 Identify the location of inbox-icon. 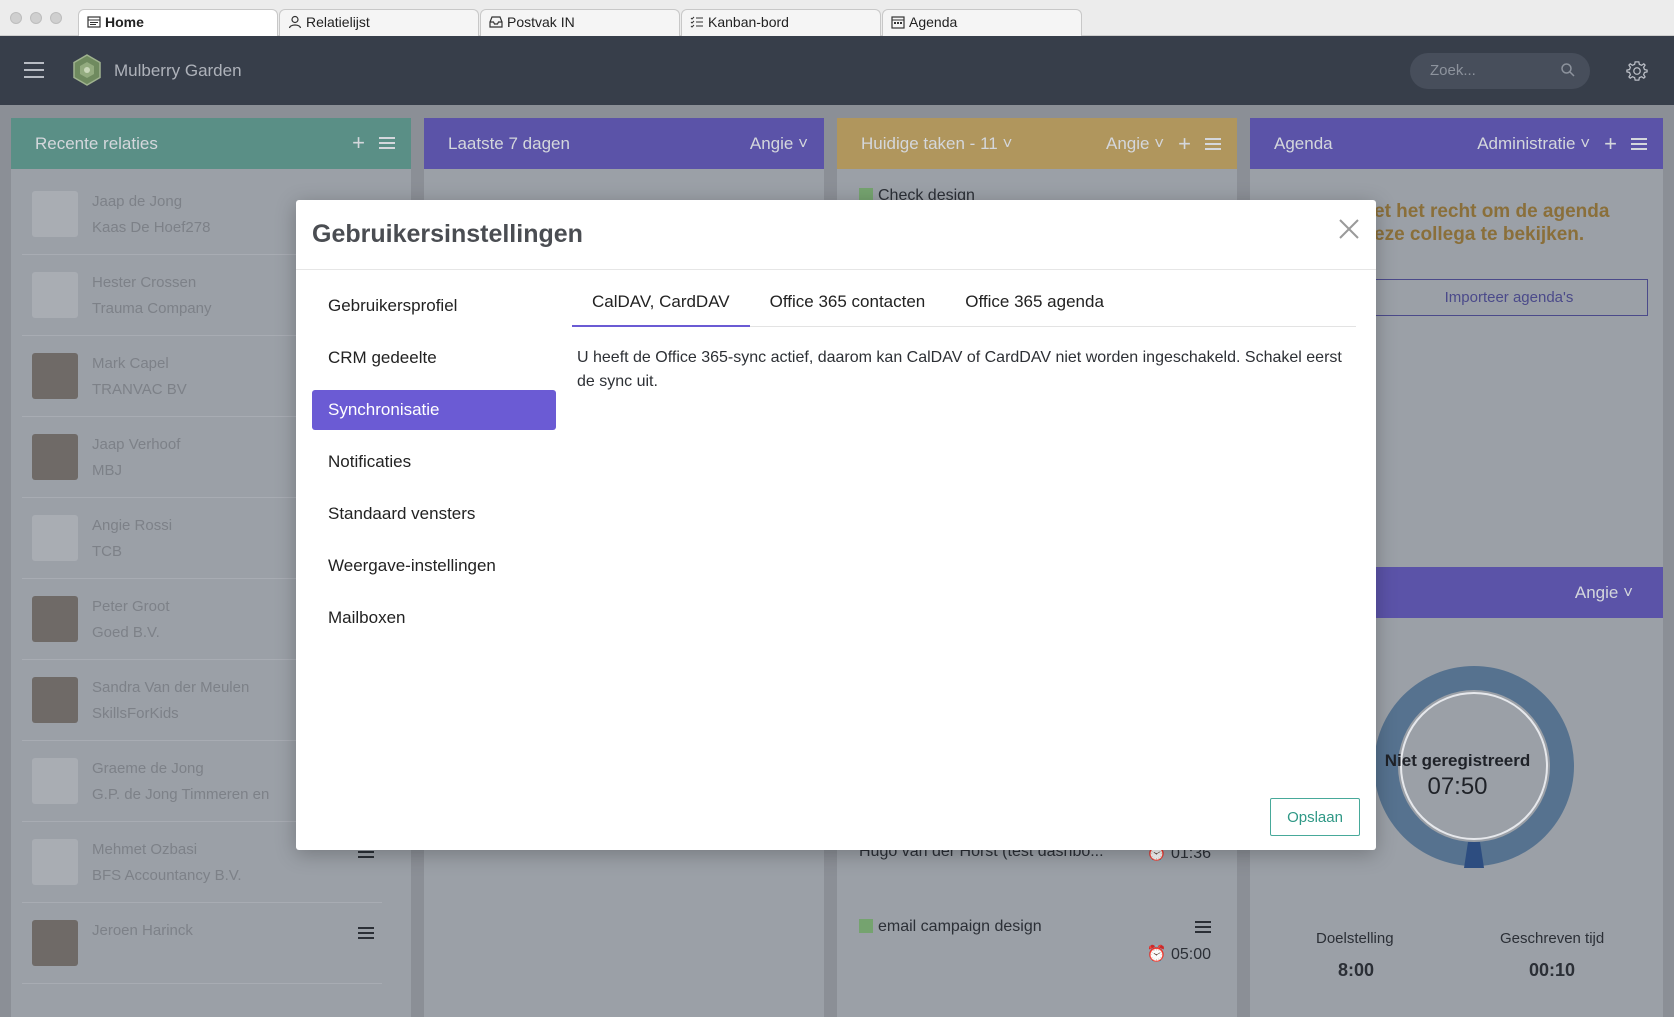
(496, 22).